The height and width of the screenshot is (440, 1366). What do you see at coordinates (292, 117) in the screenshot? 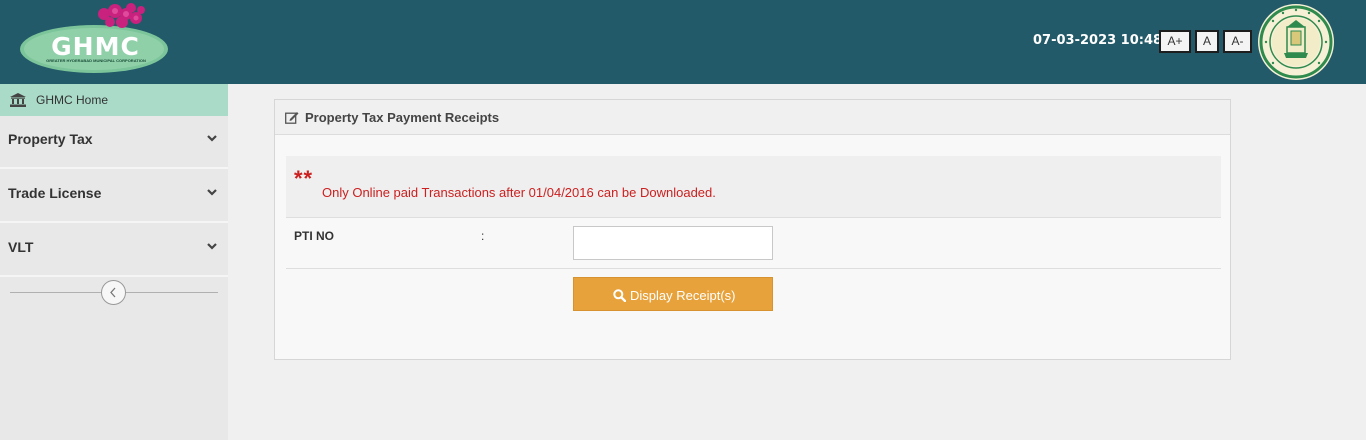
I see `edit-icon` at bounding box center [292, 117].